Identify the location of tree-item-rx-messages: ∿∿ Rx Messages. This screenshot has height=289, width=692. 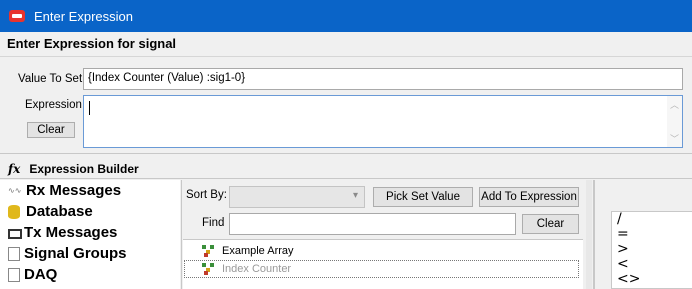
(90, 190).